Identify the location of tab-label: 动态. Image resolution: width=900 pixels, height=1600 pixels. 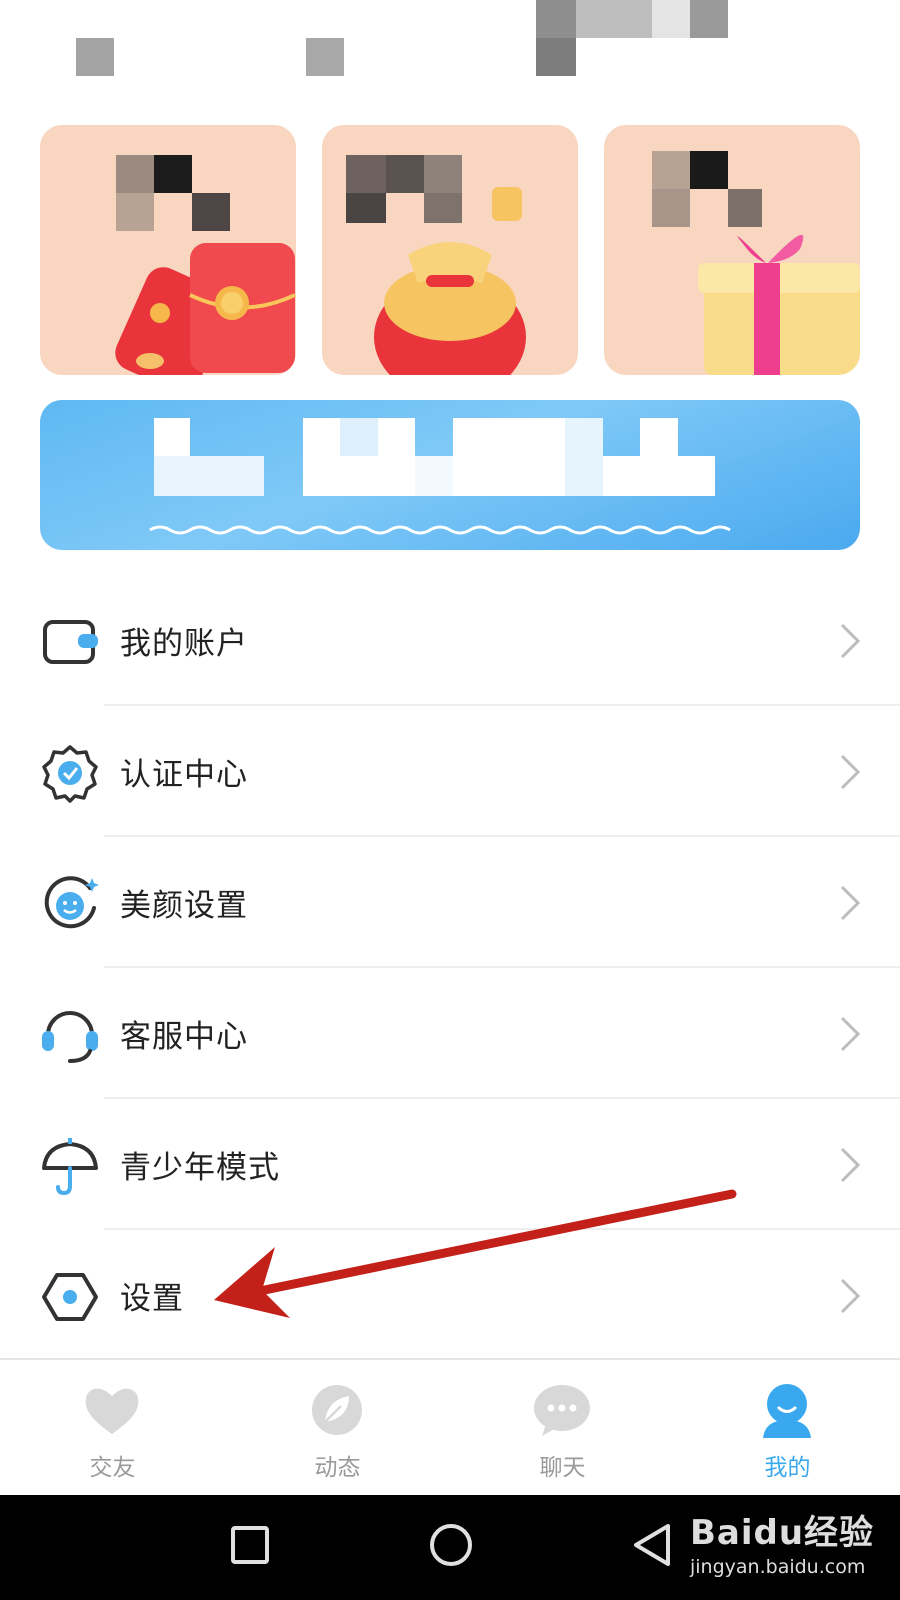
(337, 1468).